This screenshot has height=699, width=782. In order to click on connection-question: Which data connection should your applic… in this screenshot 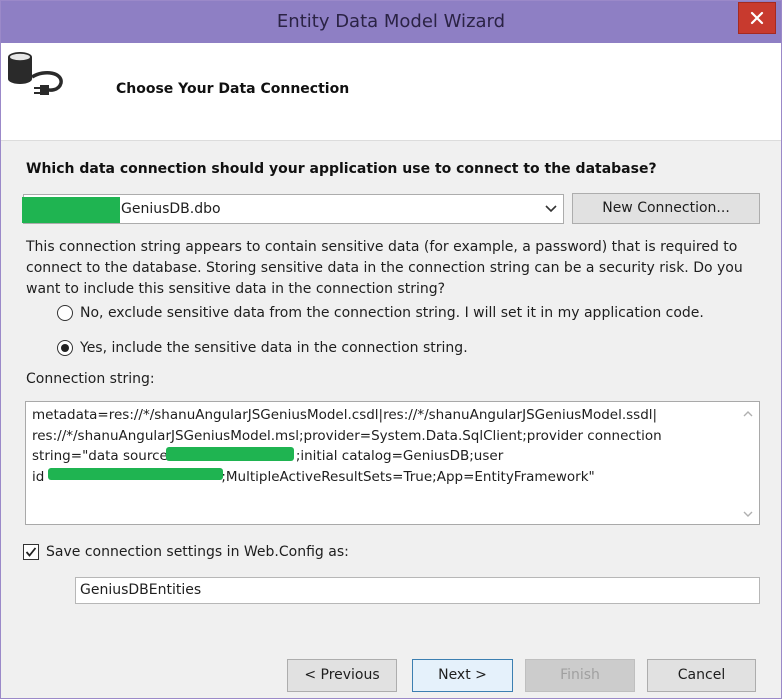, I will do `click(341, 169)`.